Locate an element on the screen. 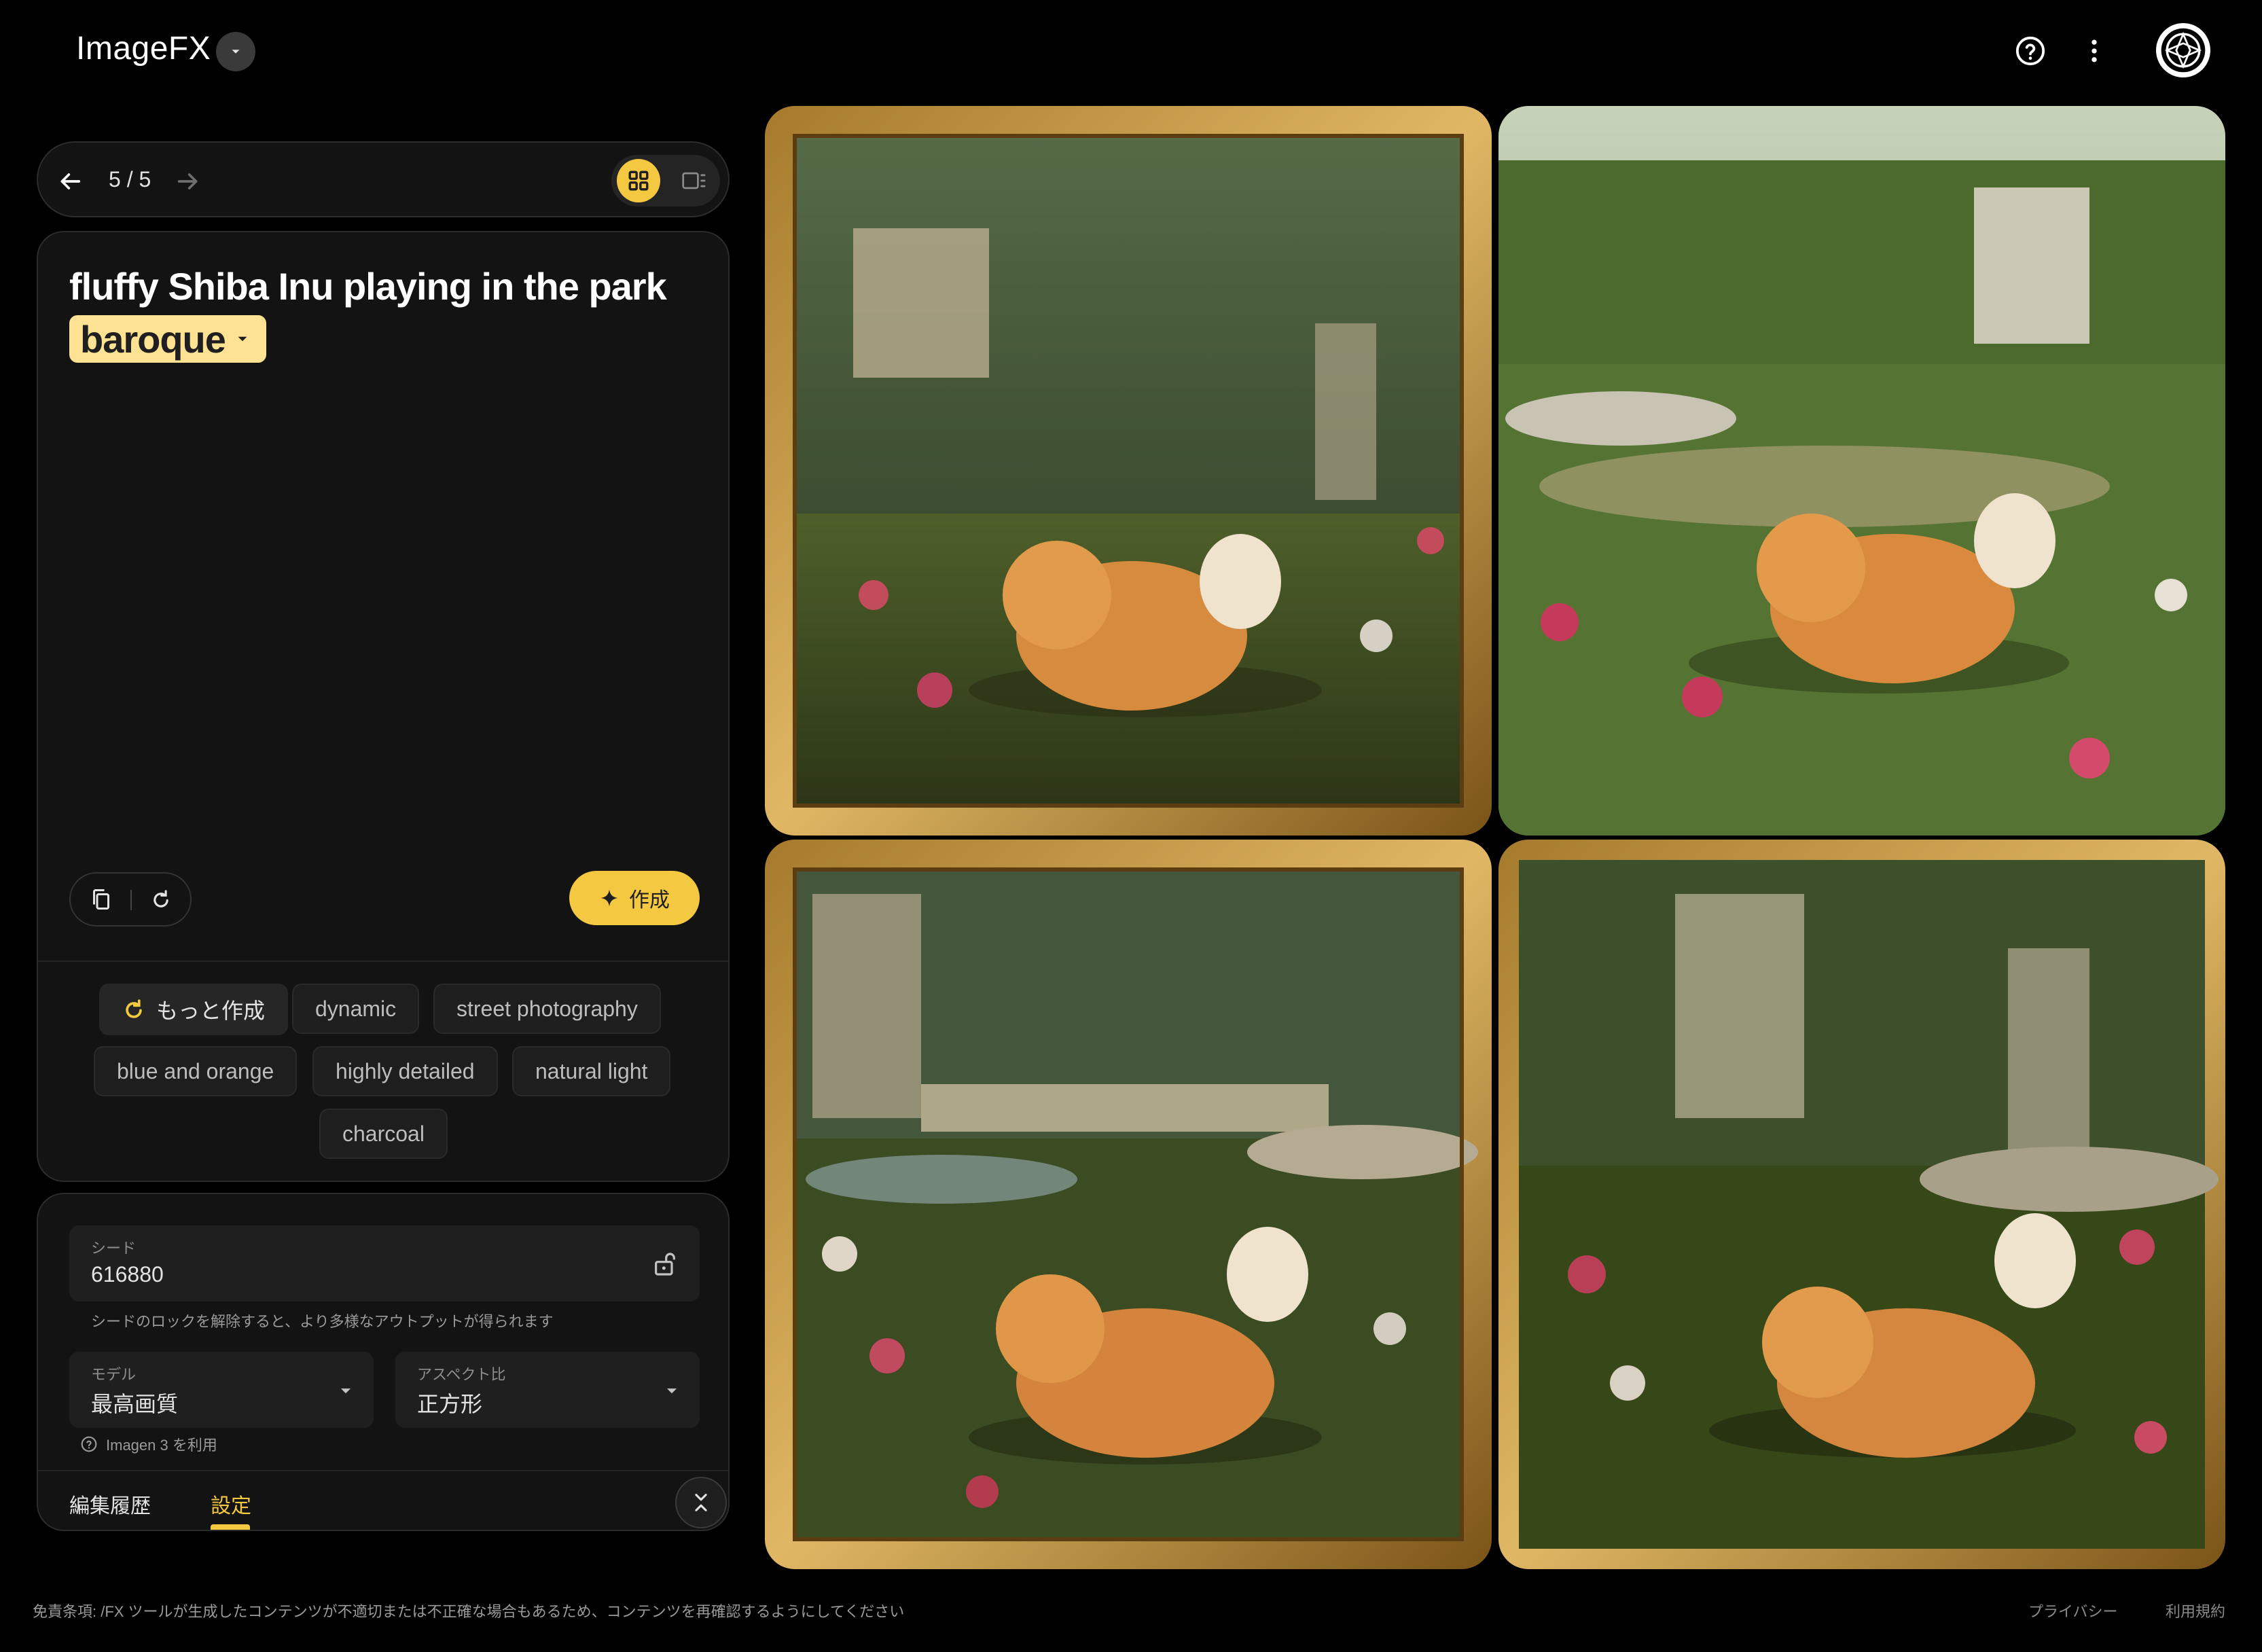 Image resolution: width=2262 pixels, height=1652 pixels. seed-value: 616880 is located at coordinates (127, 1274).